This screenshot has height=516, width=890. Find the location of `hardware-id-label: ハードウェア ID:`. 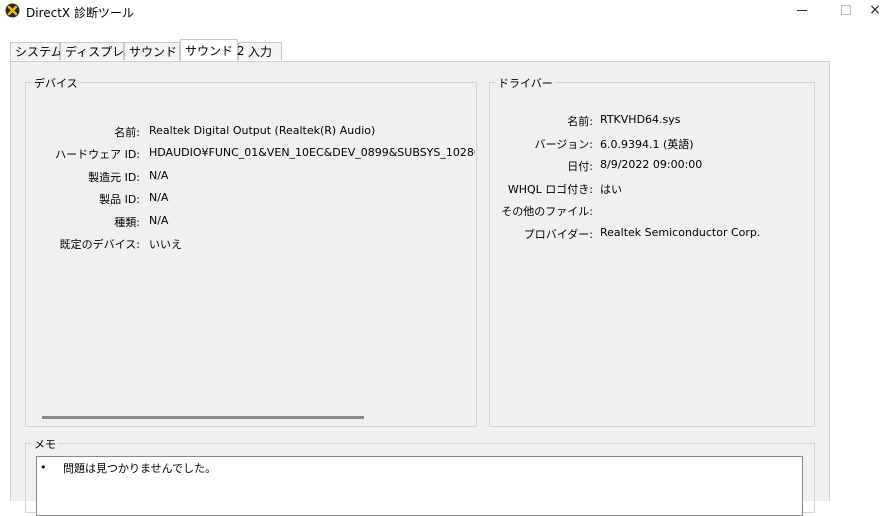

hardware-id-label: ハードウェア ID: is located at coordinates (97, 154).